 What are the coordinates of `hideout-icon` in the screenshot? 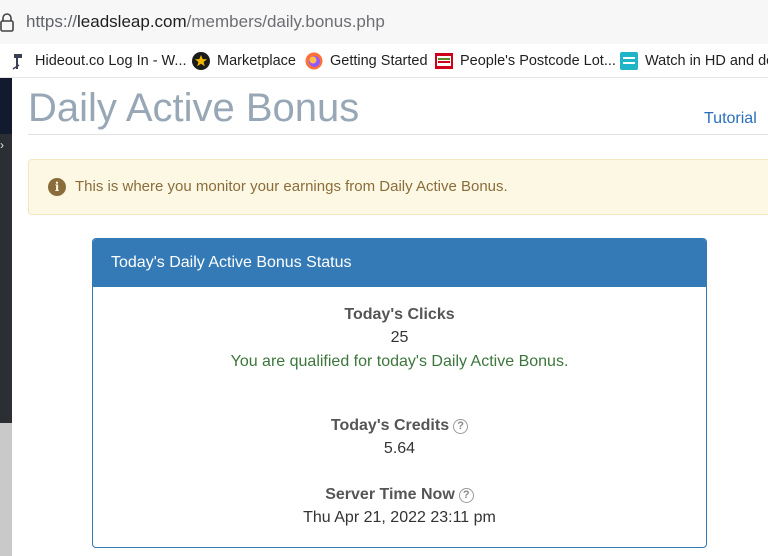 It's located at (17, 62).